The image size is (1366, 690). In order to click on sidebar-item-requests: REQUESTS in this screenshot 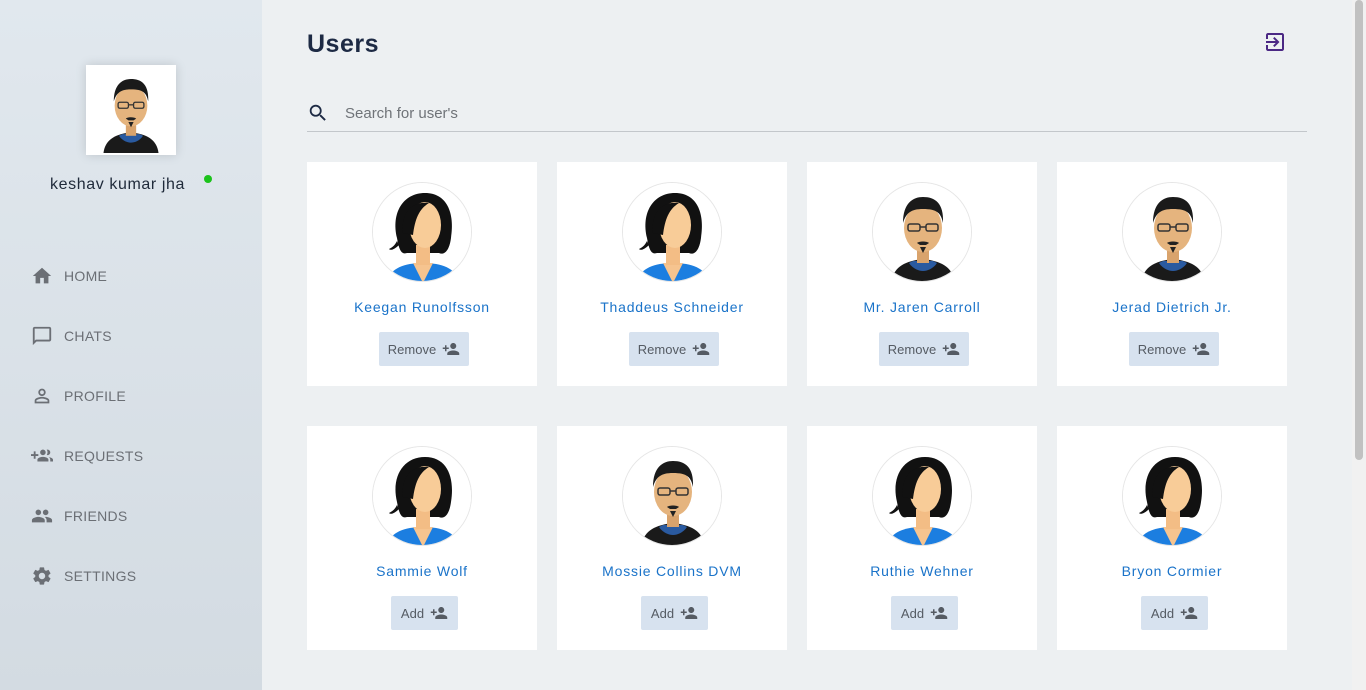, I will do `click(131, 456)`.